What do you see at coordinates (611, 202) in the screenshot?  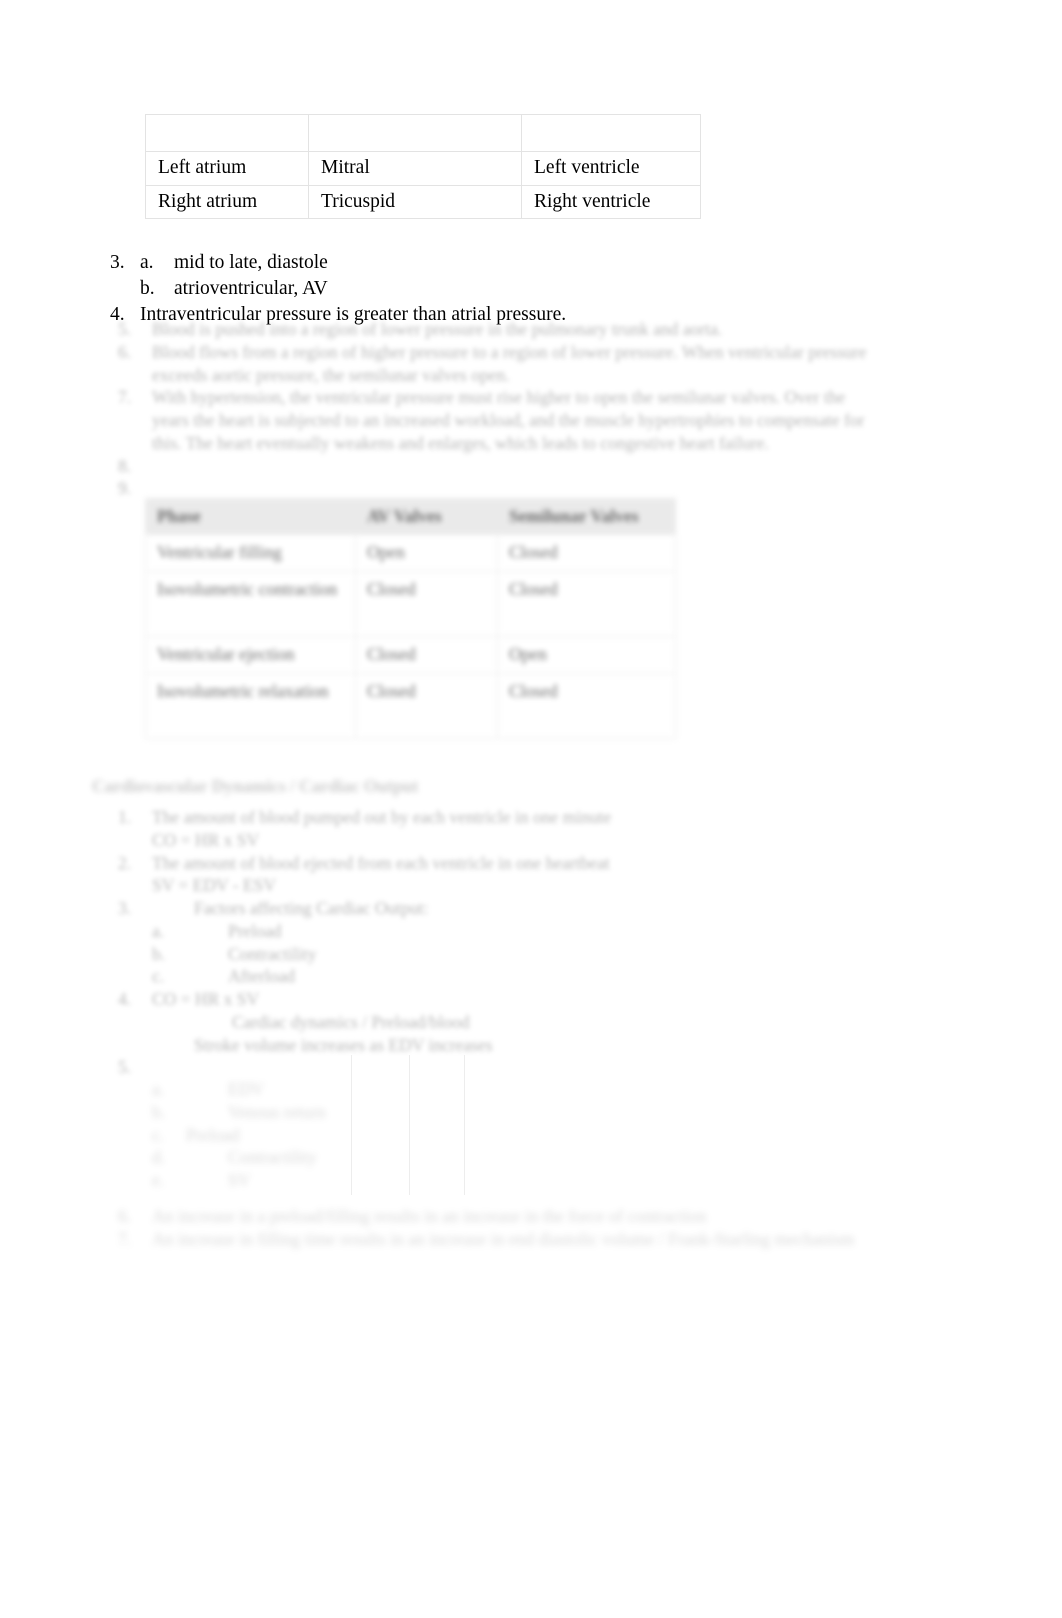 I see `table-cell-right-ventricle: Right ventricle` at bounding box center [611, 202].